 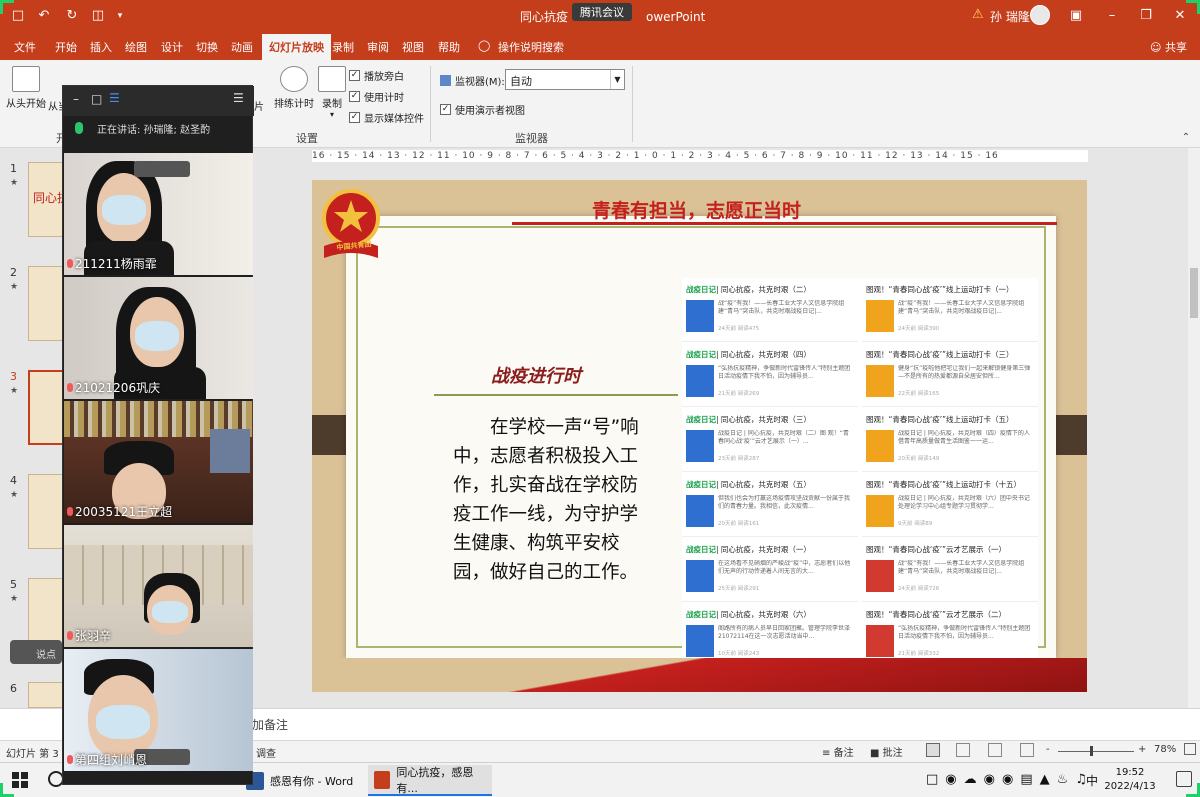 I want to click on vertical-scrollbar, so click(x=1194, y=428).